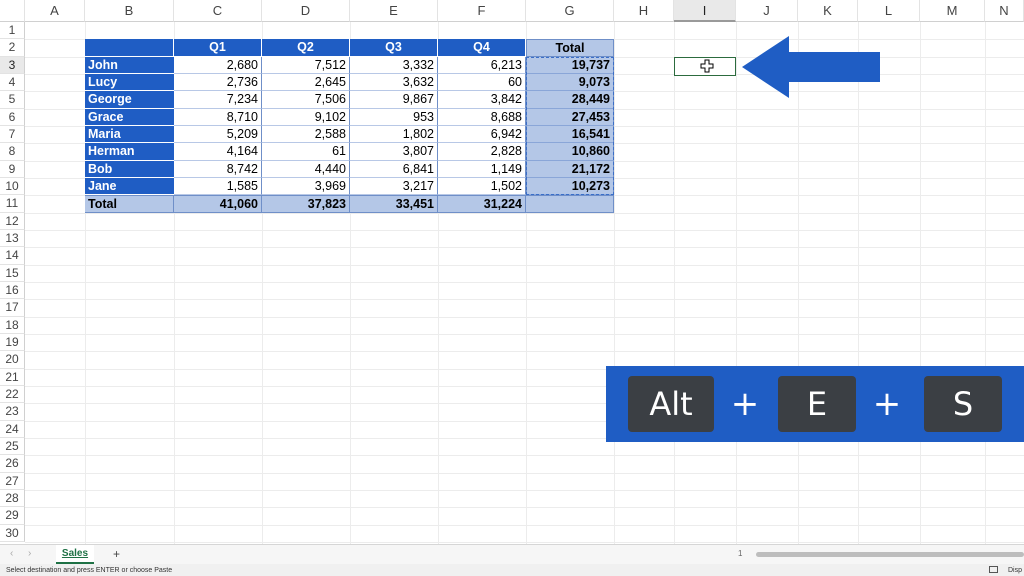 This screenshot has height=576, width=1024. I want to click on row-name-cell: Lucy, so click(129, 82).